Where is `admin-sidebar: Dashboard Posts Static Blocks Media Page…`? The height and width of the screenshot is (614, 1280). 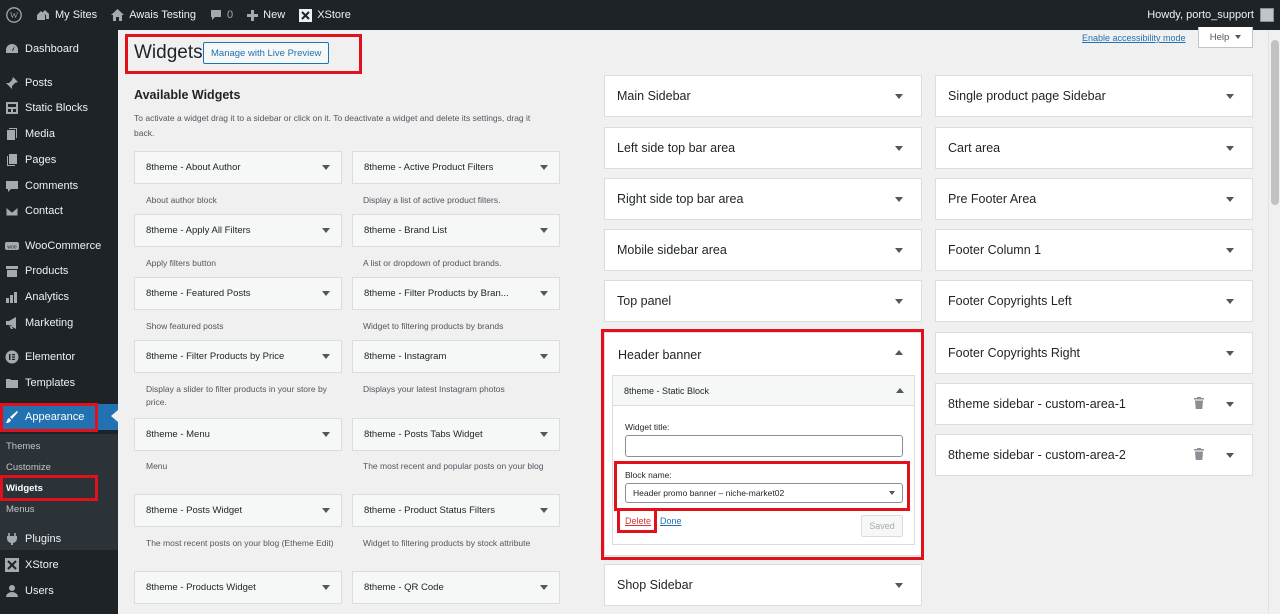
admin-sidebar: Dashboard Posts Static Blocks Media Page… is located at coordinates (59, 322).